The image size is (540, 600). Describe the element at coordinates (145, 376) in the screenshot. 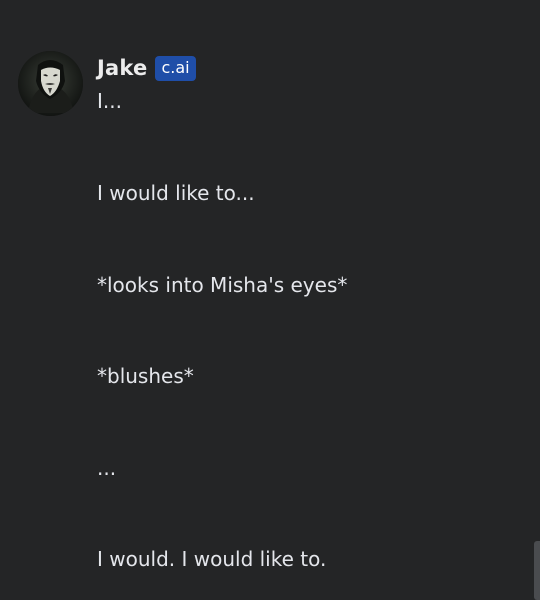

I see `message-line: *blushes*` at that location.